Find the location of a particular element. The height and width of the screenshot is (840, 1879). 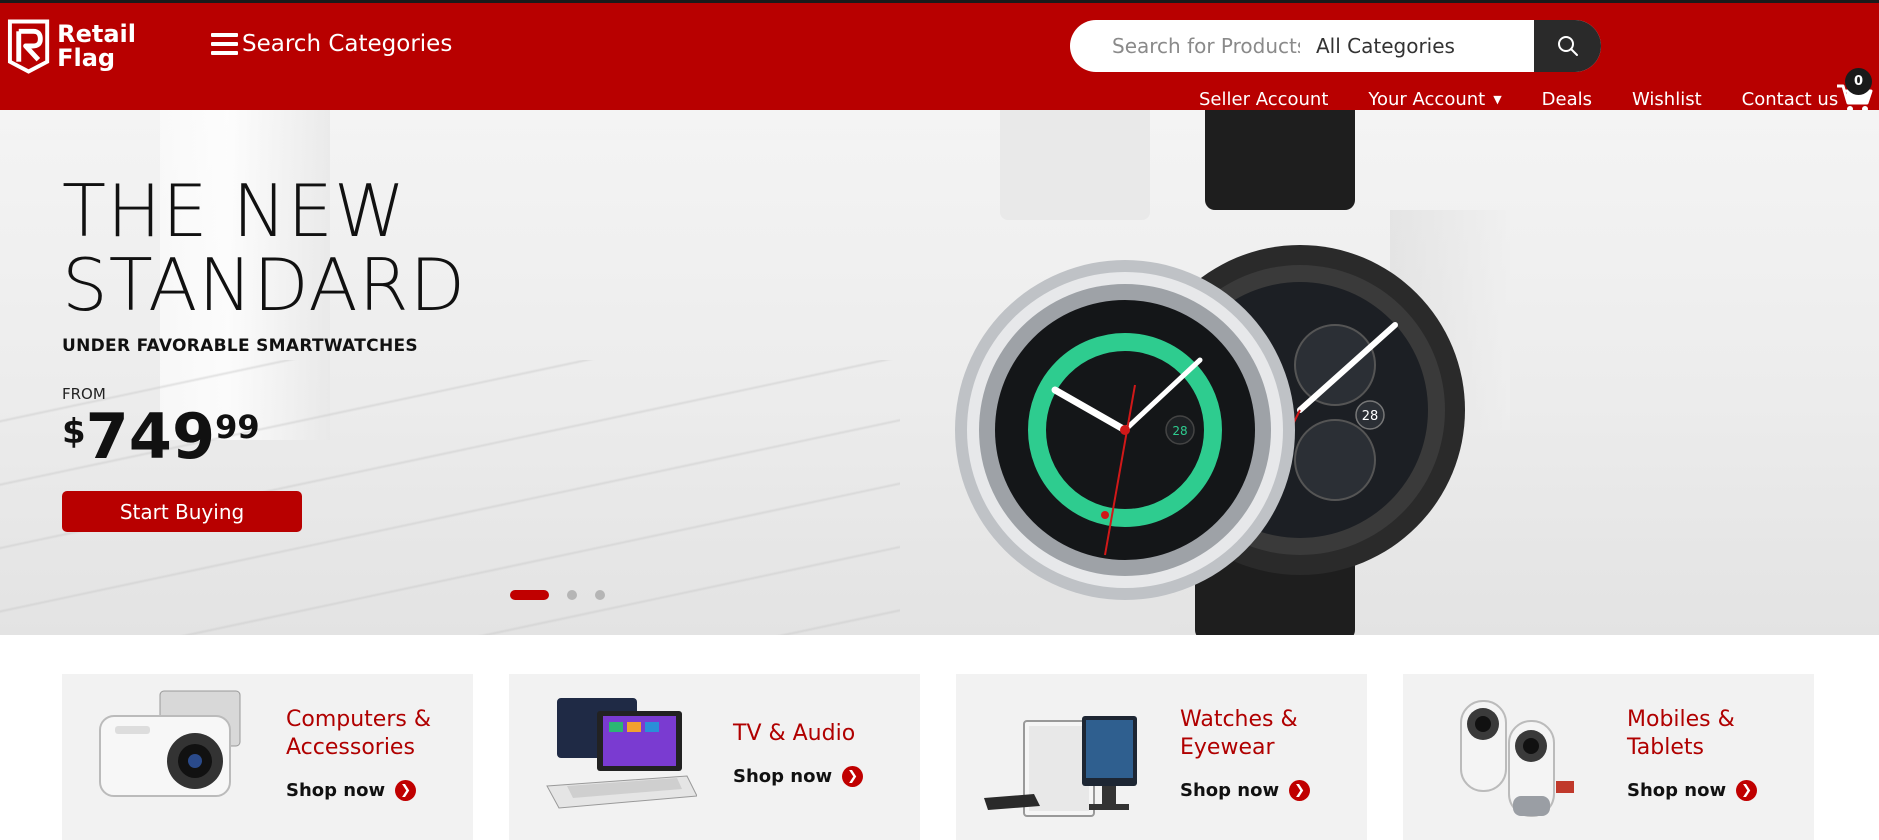

laptop-tablet-image is located at coordinates (621, 753).